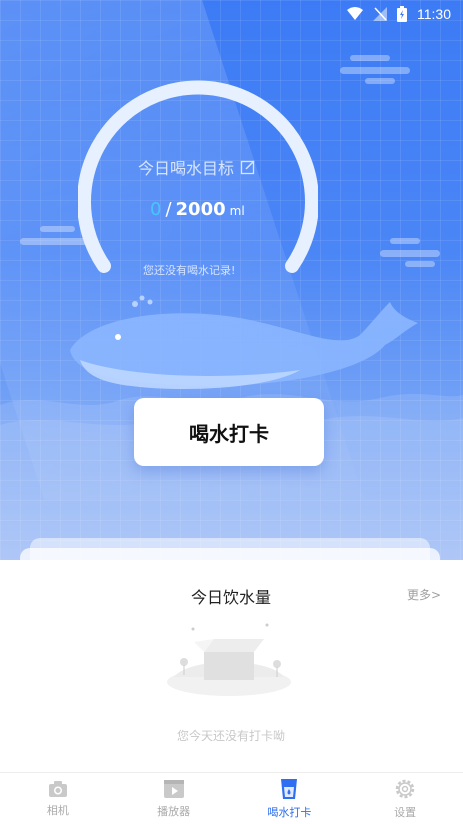  I want to click on tab-water-checkin: 喝水打卡, so click(290, 798).